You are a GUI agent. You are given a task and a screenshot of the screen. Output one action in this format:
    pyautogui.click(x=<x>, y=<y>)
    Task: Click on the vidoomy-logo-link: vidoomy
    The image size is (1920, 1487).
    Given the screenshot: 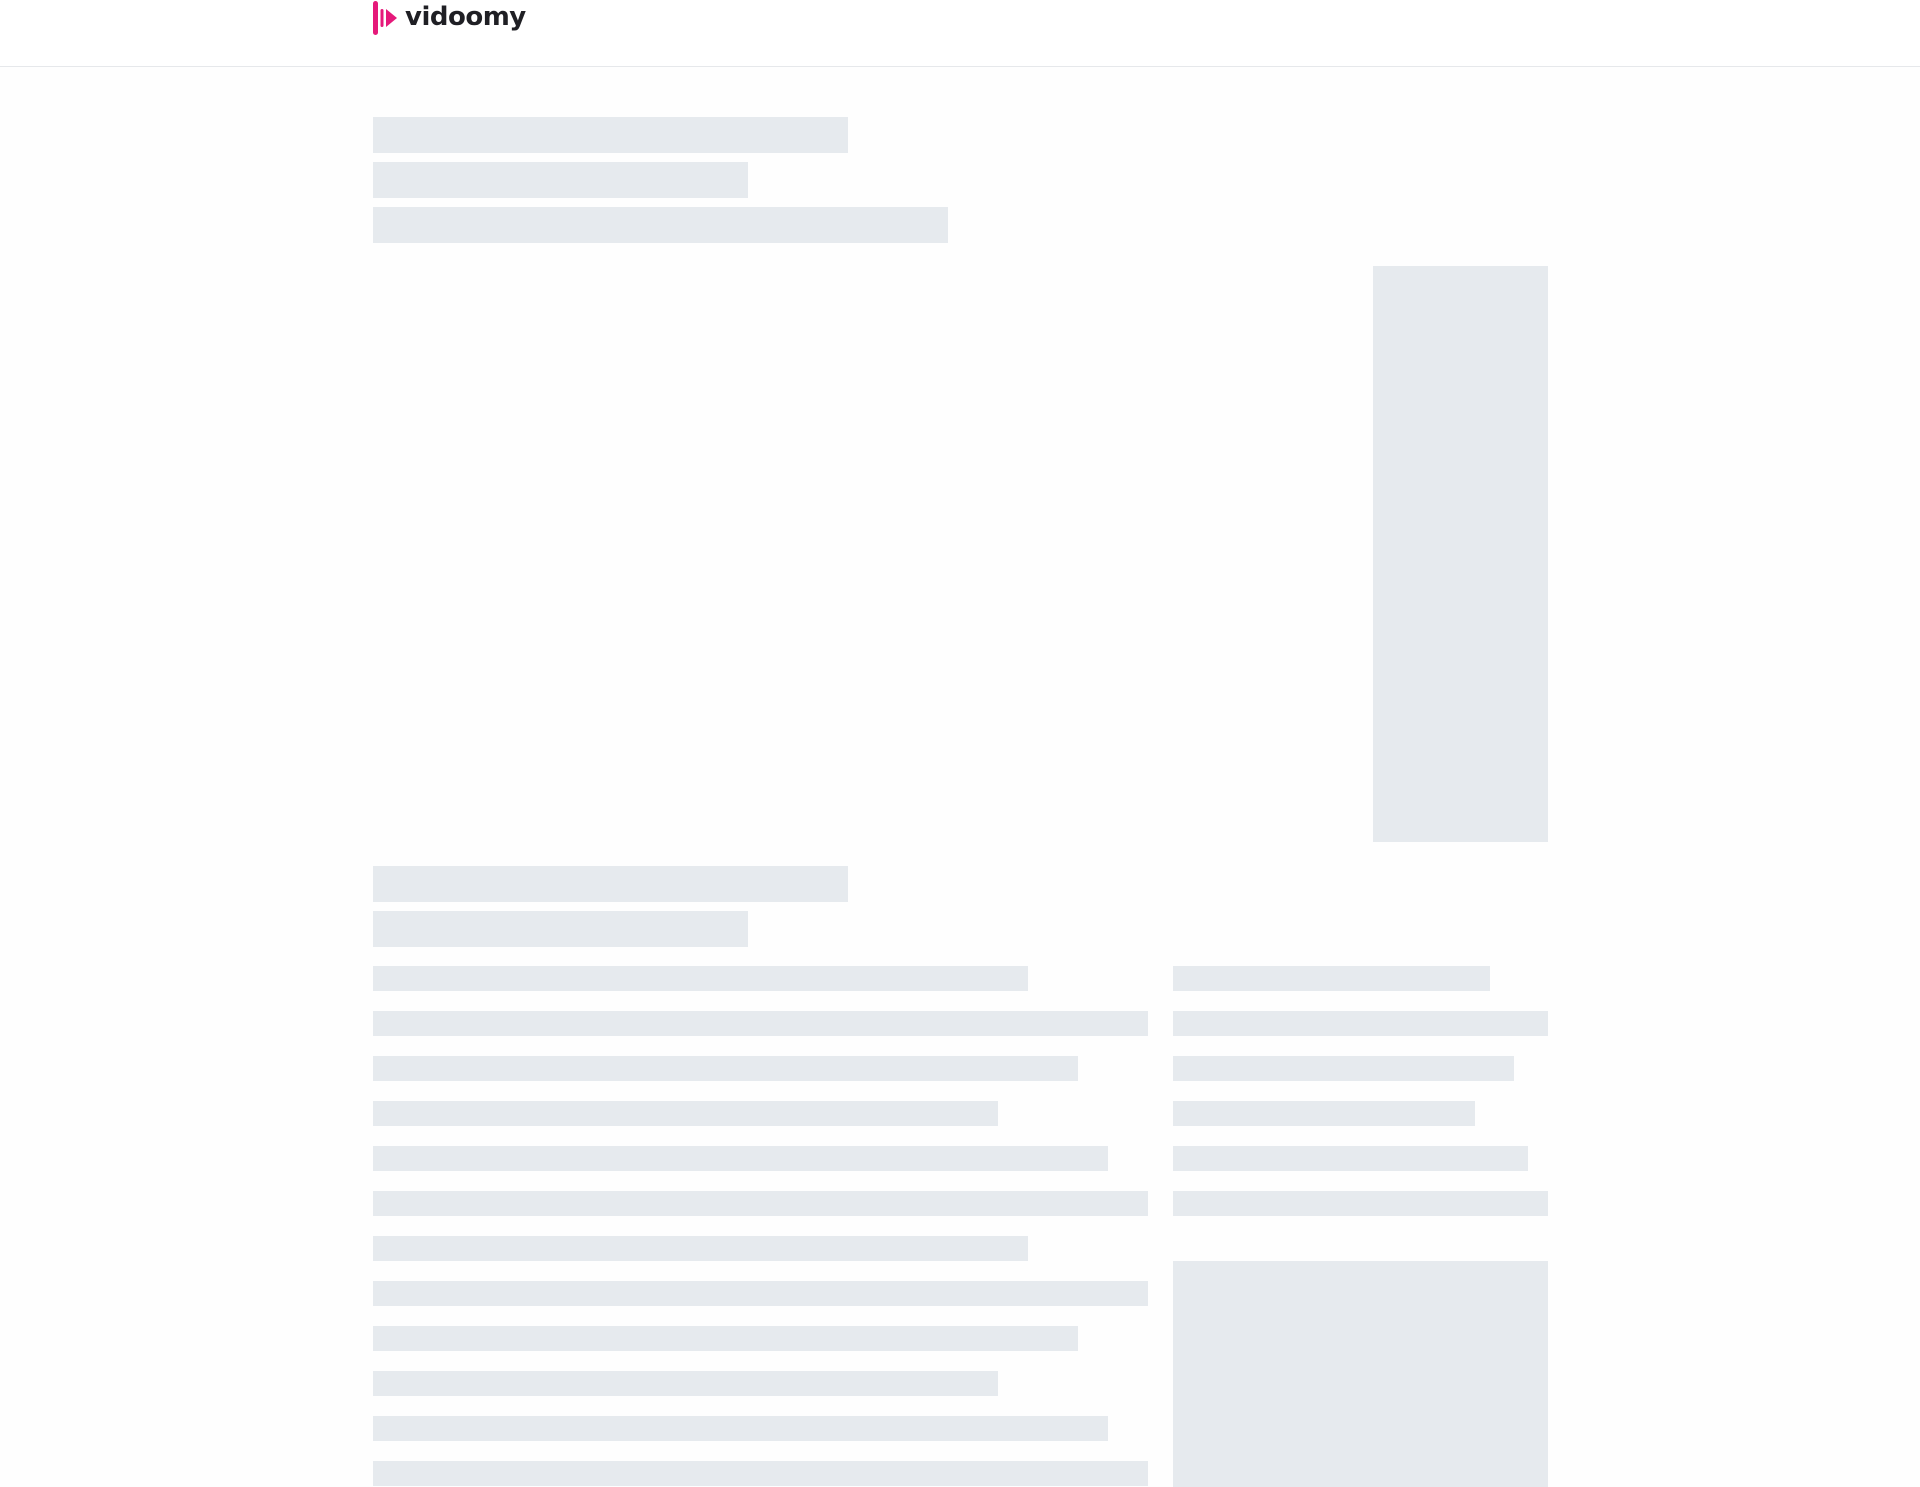 What is the action you would take?
    pyautogui.click(x=449, y=18)
    